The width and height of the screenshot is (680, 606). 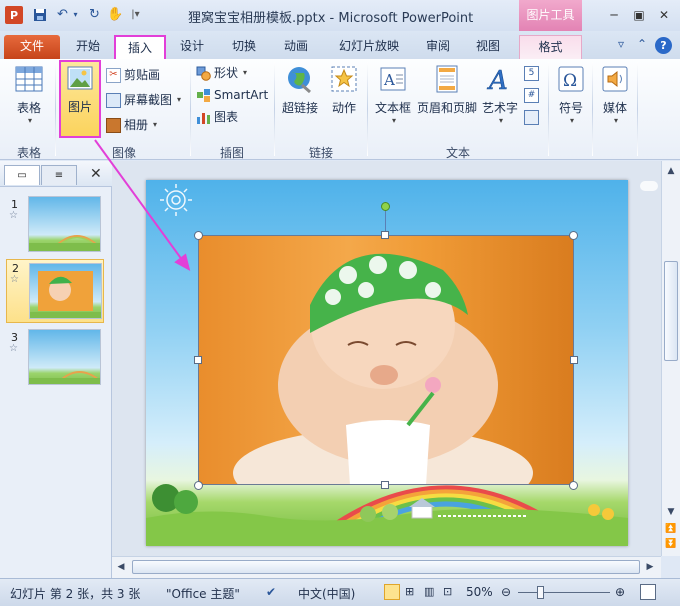 What do you see at coordinates (32, 47) in the screenshot?
I see `tab-file: 文件` at bounding box center [32, 47].